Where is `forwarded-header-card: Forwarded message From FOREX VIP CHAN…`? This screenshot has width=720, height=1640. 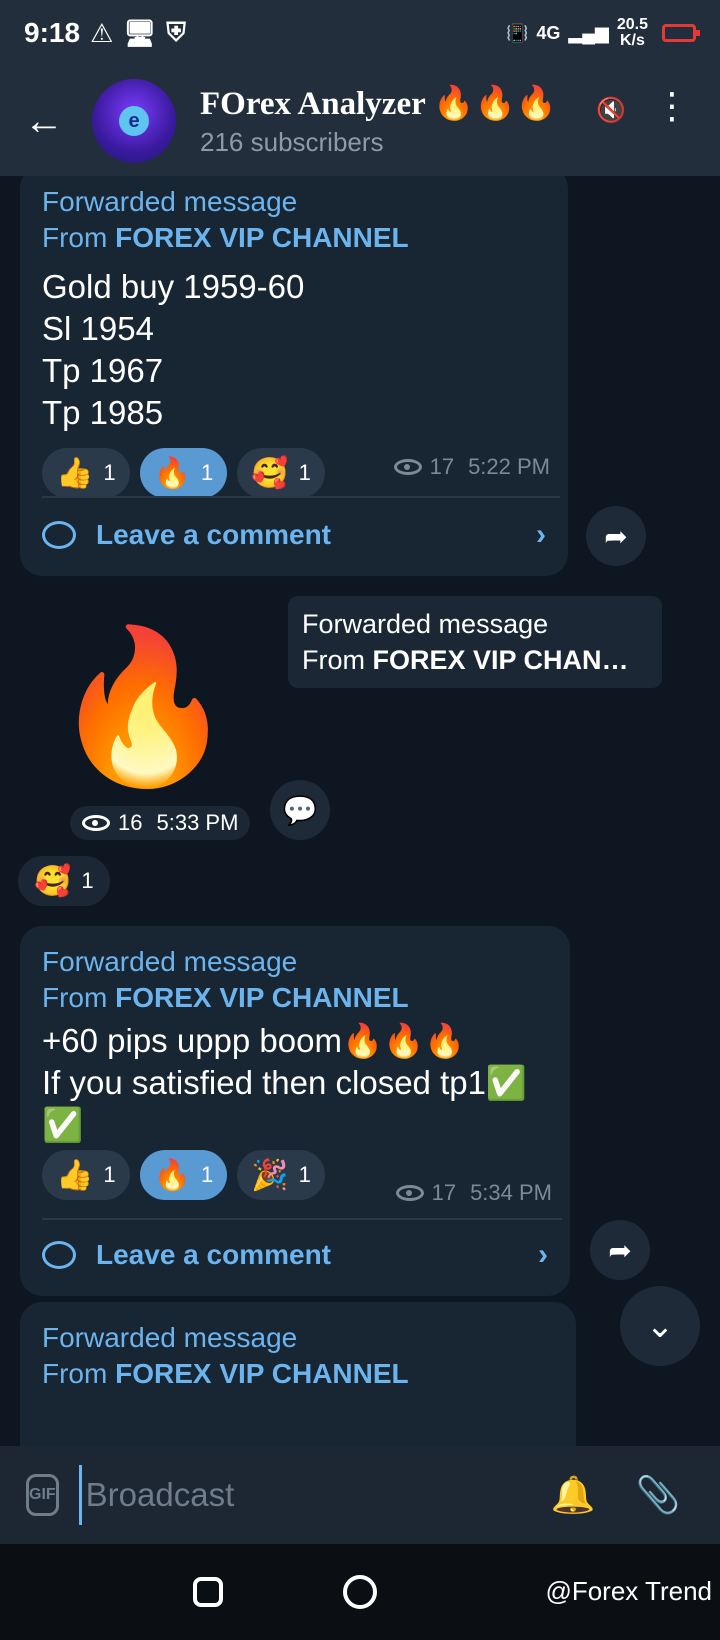 forwarded-header-card: Forwarded message From FOREX VIP CHAN… is located at coordinates (475, 642).